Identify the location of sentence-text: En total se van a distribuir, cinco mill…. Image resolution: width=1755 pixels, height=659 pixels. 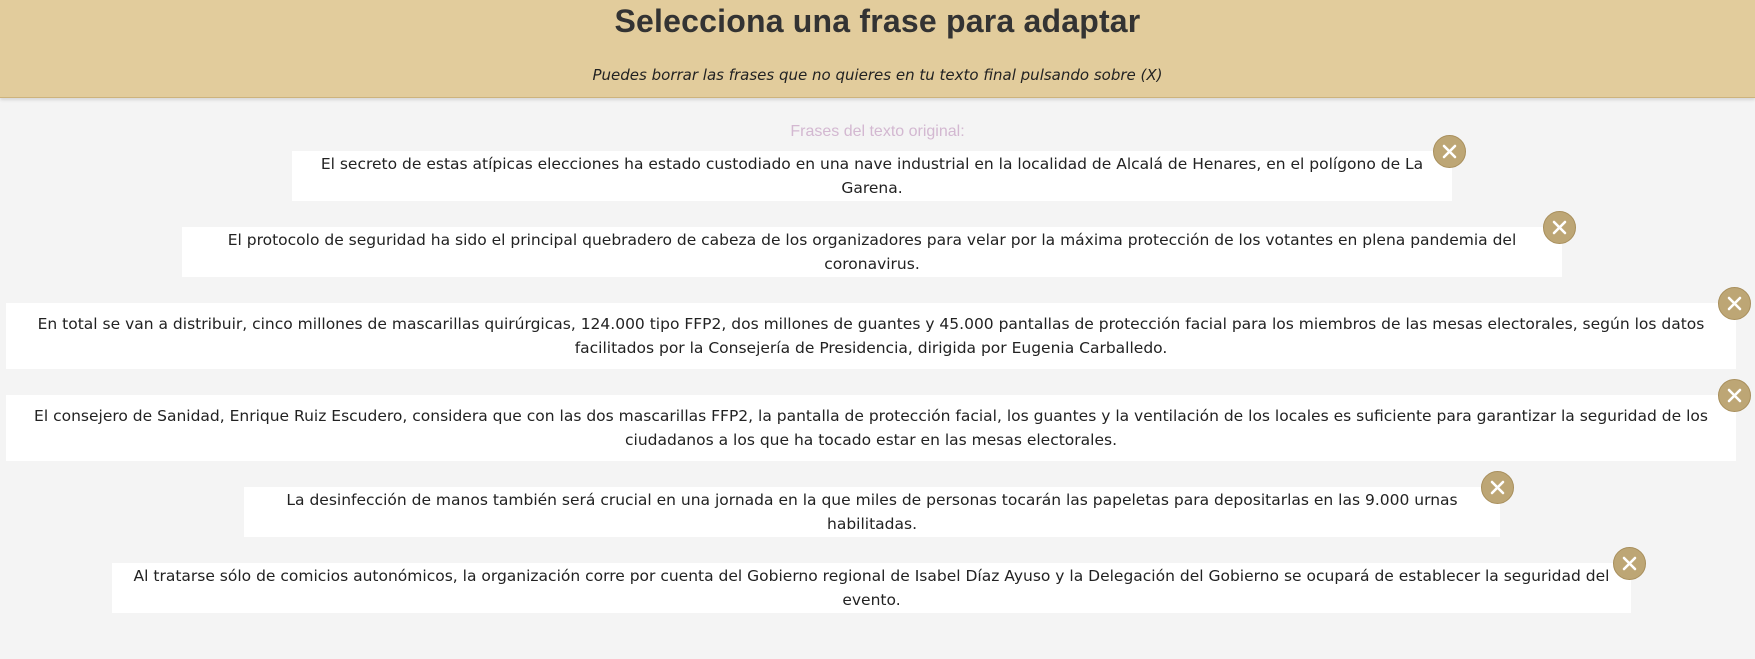
(871, 336).